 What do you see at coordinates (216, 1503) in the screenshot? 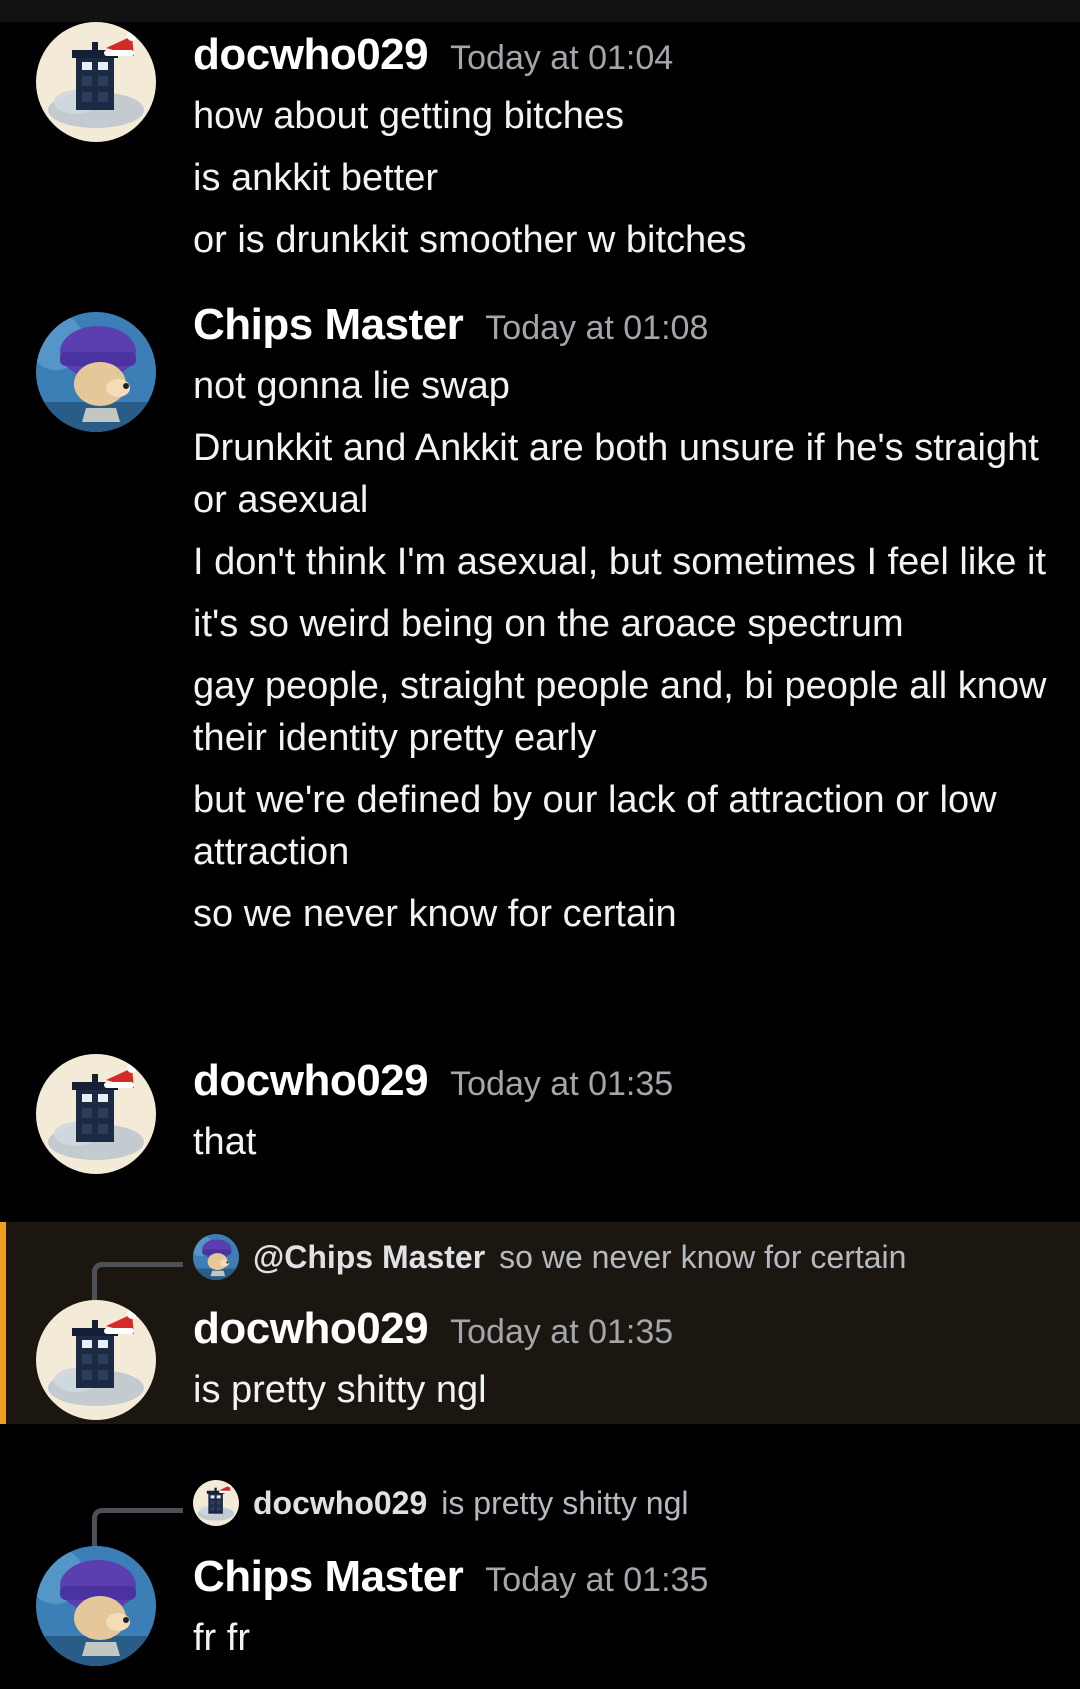
I see `tardis-mini-avatar` at bounding box center [216, 1503].